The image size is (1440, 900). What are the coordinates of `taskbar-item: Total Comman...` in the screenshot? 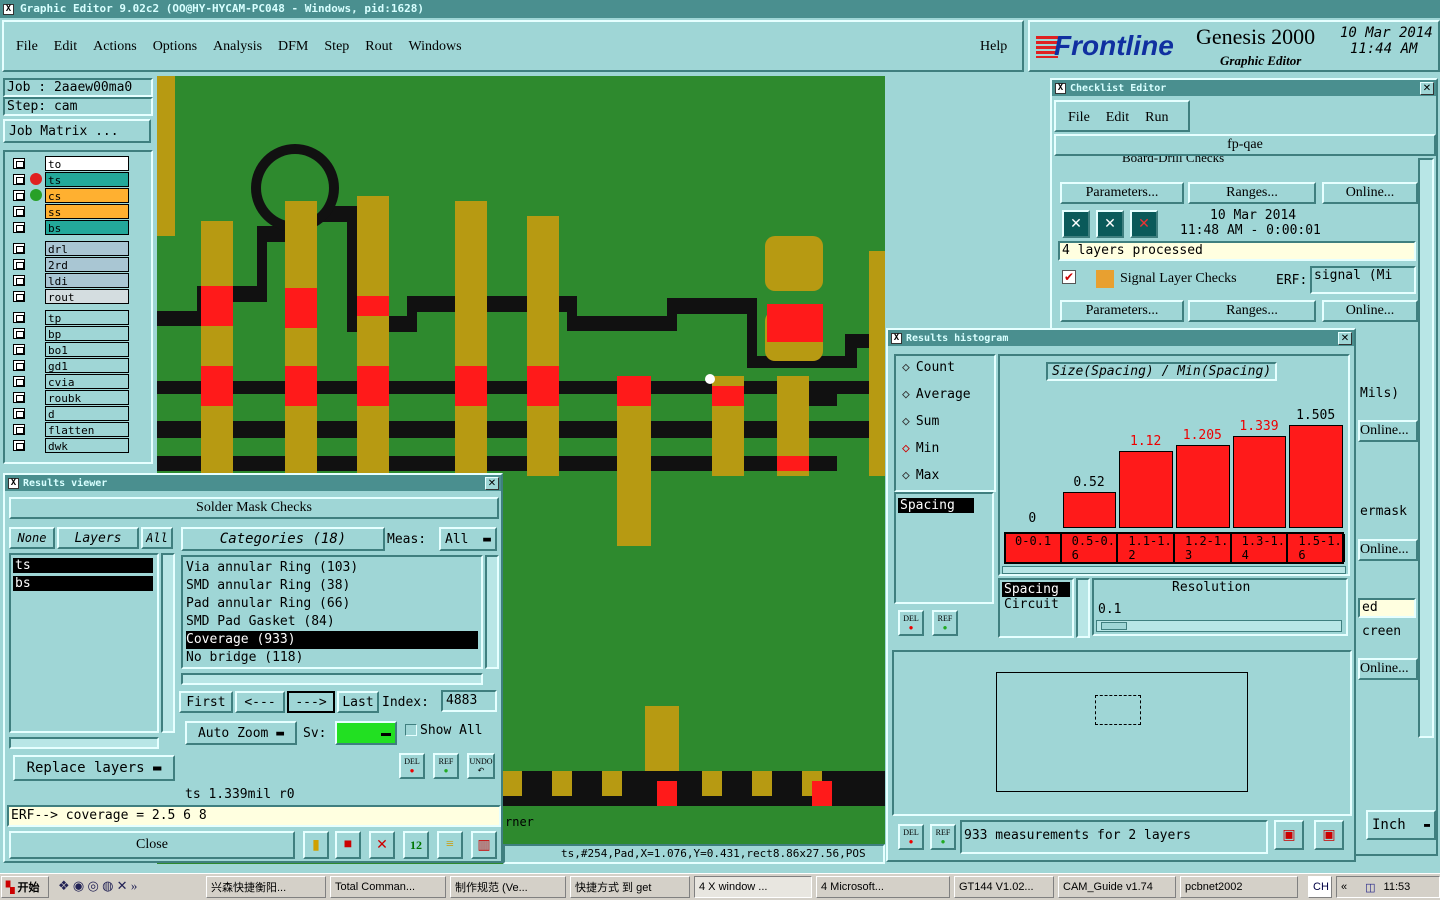 It's located at (388, 887).